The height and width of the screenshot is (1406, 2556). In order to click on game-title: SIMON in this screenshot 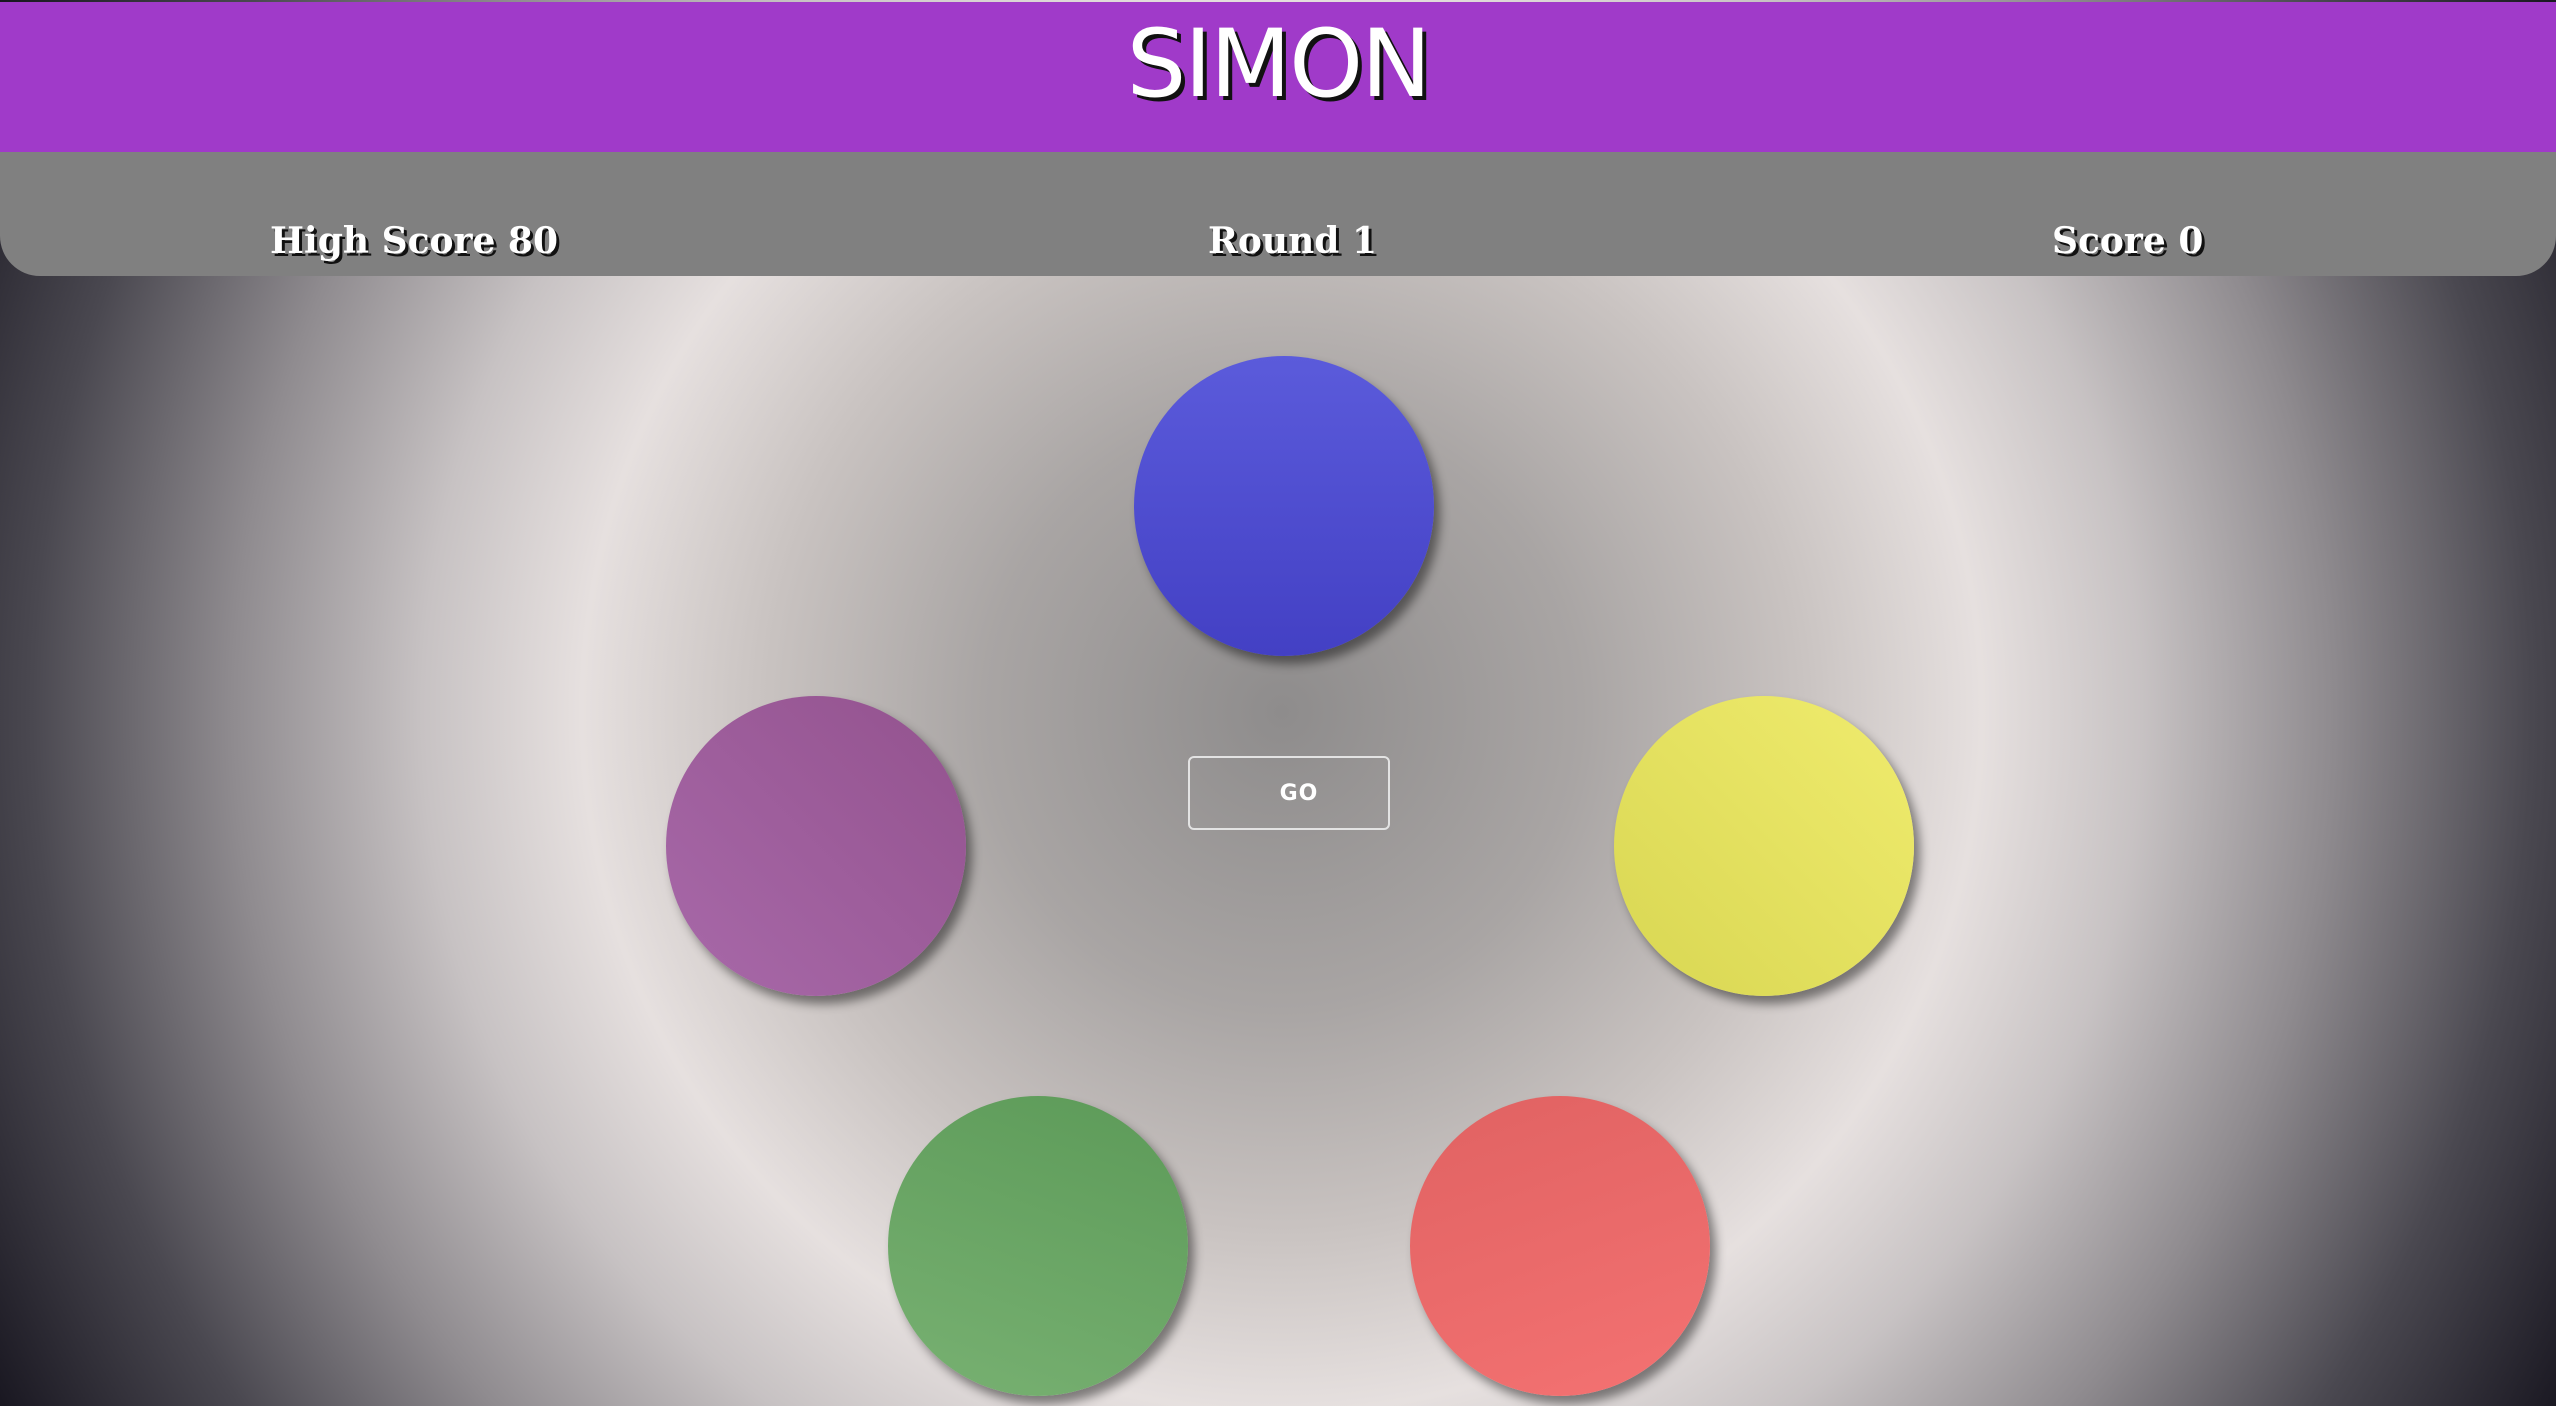, I will do `click(1279, 64)`.